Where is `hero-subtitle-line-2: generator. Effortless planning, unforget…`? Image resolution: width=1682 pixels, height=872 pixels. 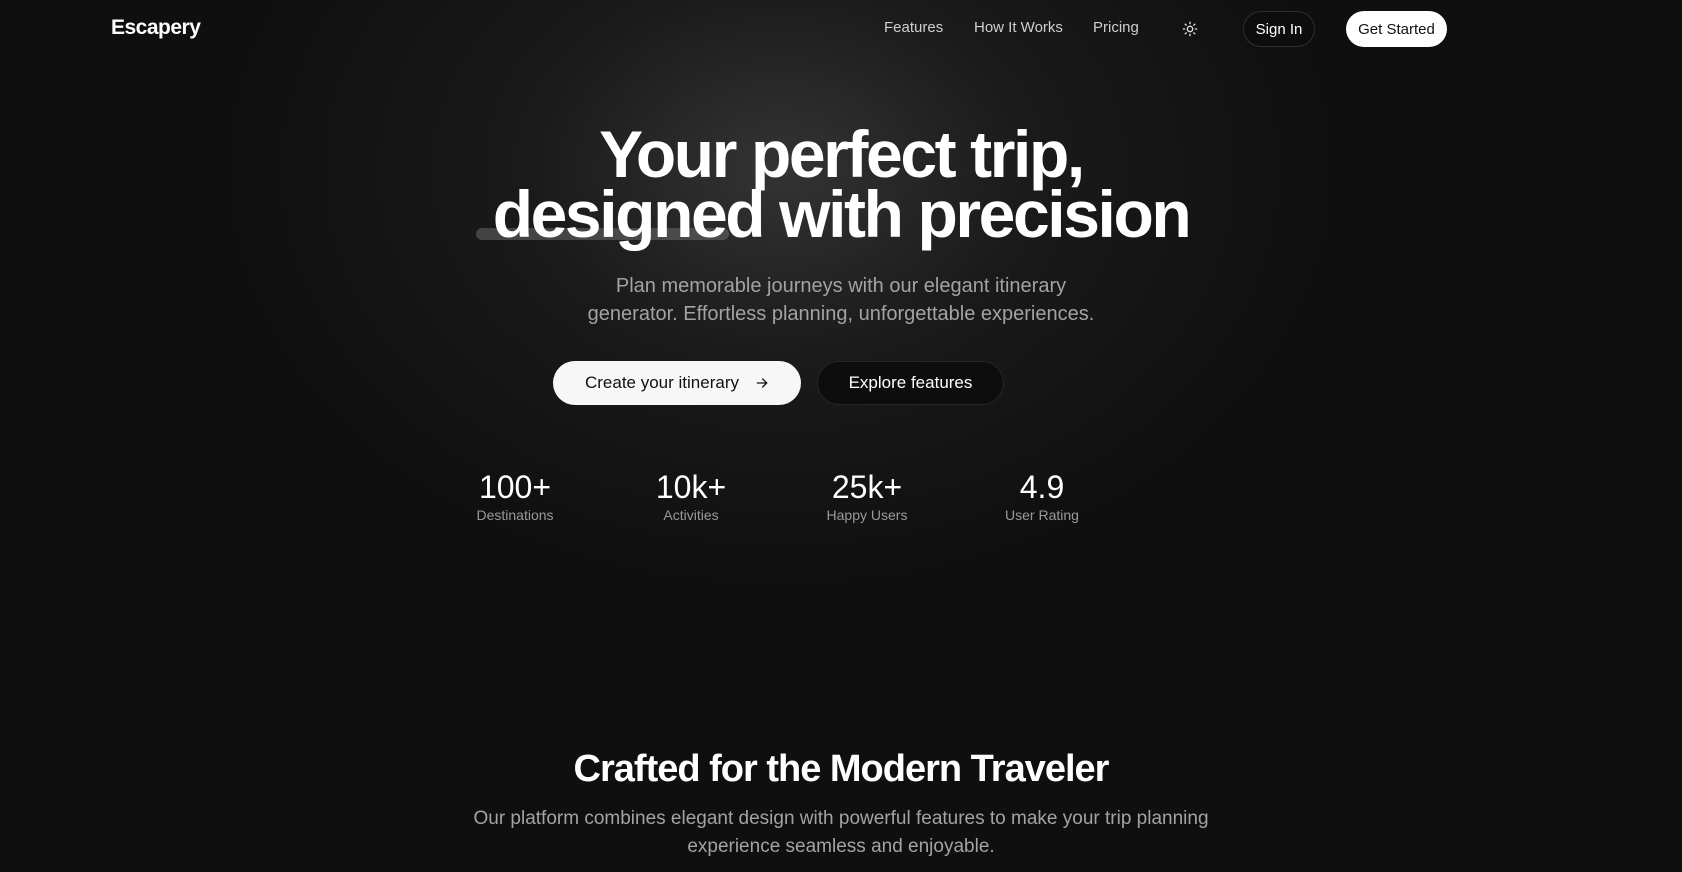
hero-subtitle-line-2: generator. Effortless planning, unforget… is located at coordinates (841, 314).